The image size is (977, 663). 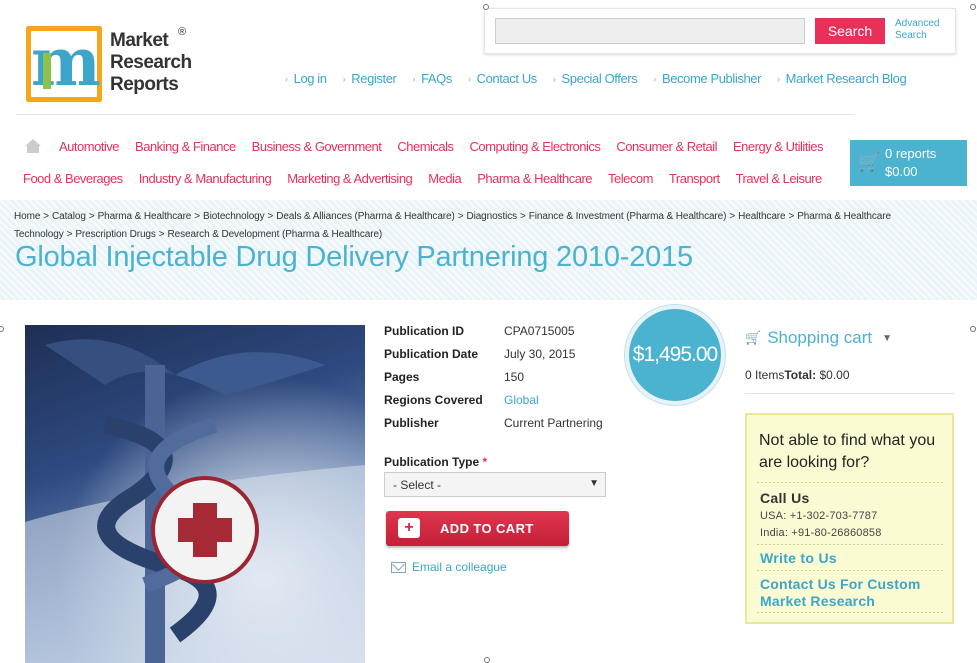 What do you see at coordinates (433, 400) in the screenshot?
I see `detail-label: Regions Covered` at bounding box center [433, 400].